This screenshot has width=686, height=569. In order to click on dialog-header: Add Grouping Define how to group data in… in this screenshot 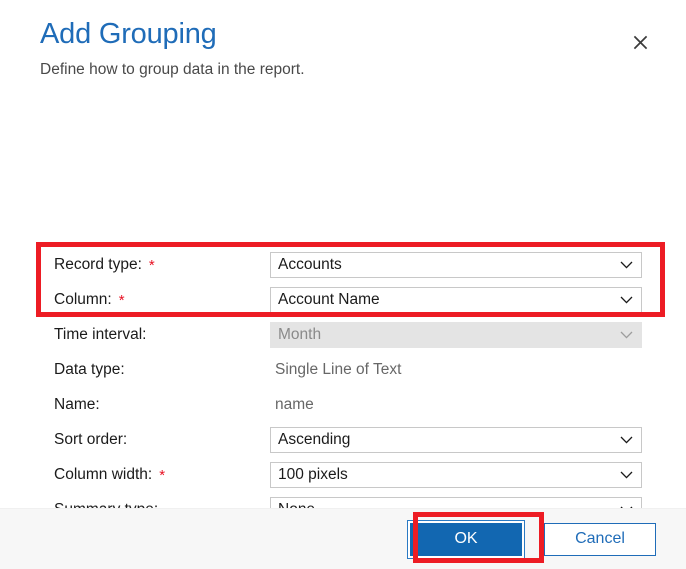, I will do `click(343, 40)`.